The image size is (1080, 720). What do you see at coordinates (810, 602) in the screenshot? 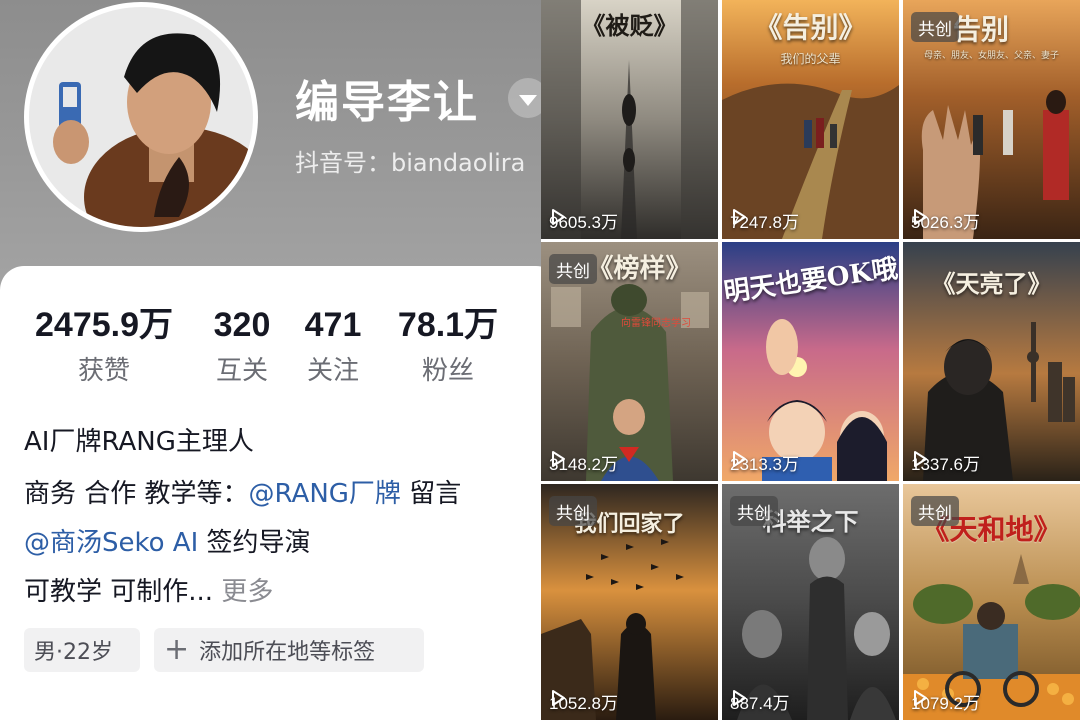
I see `video-tile: 科举之下 共创 887.4万` at bounding box center [810, 602].